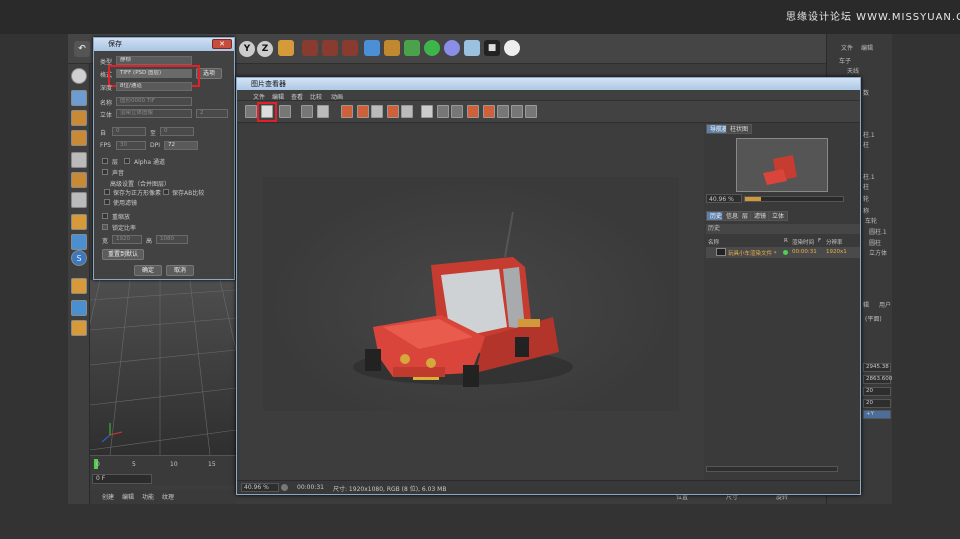  I want to click on stop-render-icon, so click(323, 111).